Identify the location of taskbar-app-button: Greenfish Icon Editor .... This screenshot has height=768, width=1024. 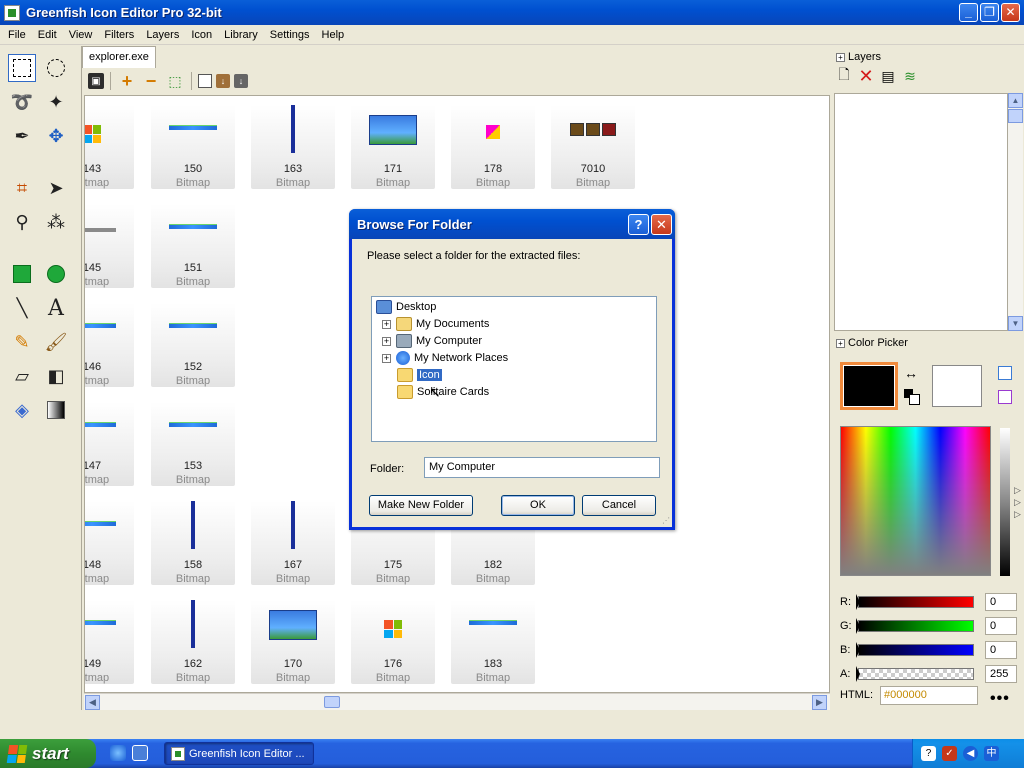
(239, 753).